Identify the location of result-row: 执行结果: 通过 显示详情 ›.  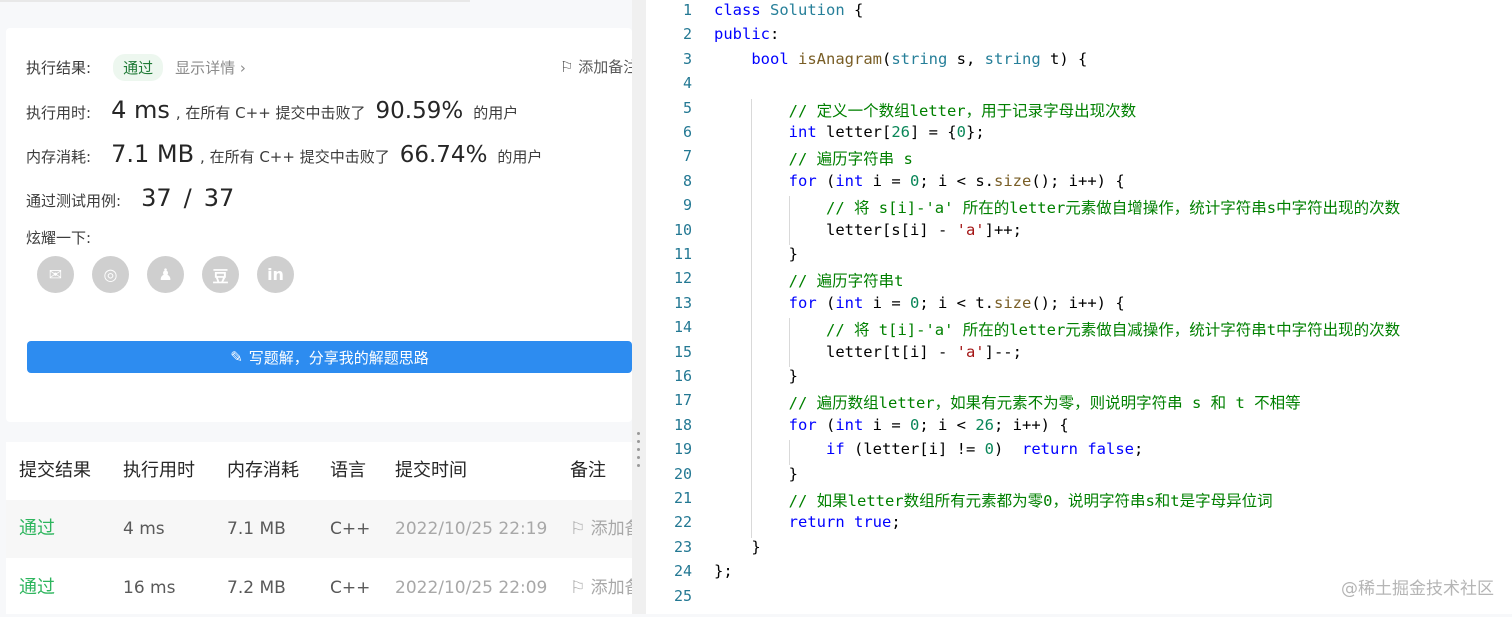
(136, 67).